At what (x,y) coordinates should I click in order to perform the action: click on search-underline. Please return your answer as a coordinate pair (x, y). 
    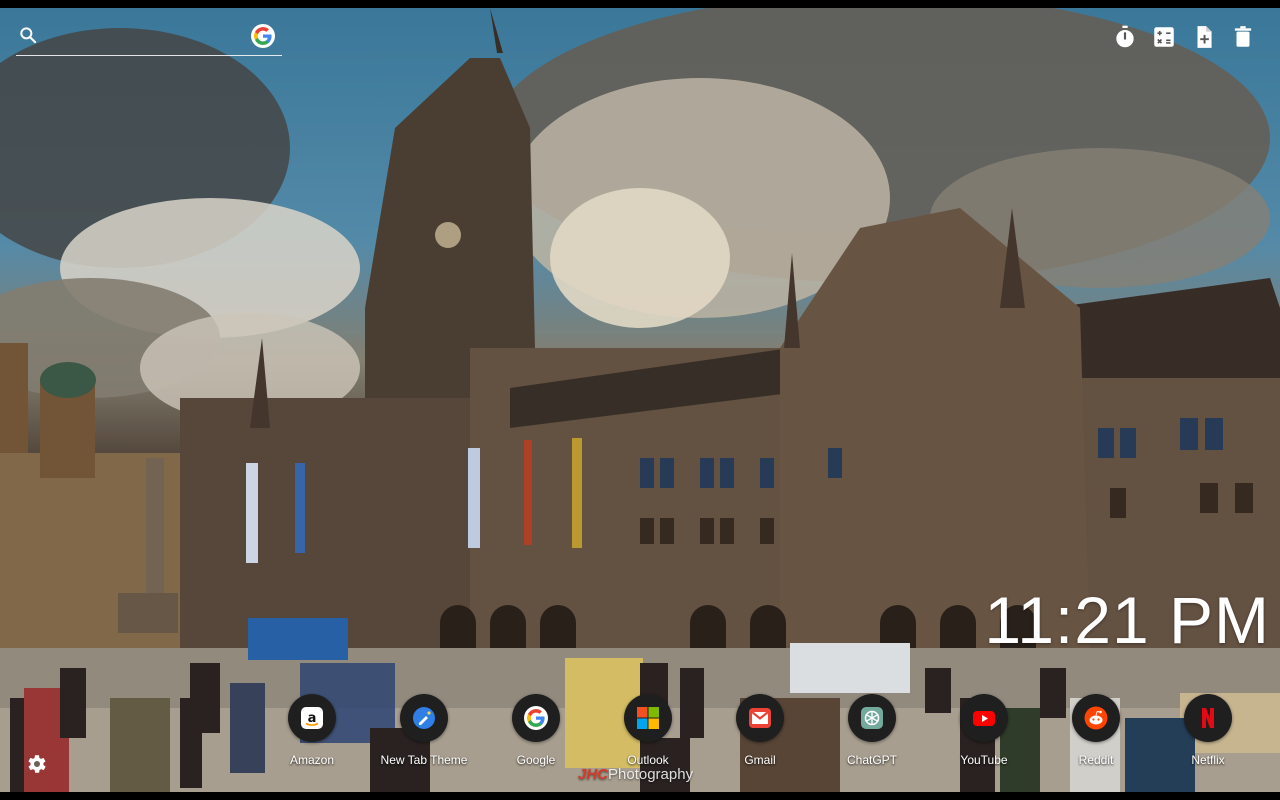
    Looking at the image, I should click on (149, 55).